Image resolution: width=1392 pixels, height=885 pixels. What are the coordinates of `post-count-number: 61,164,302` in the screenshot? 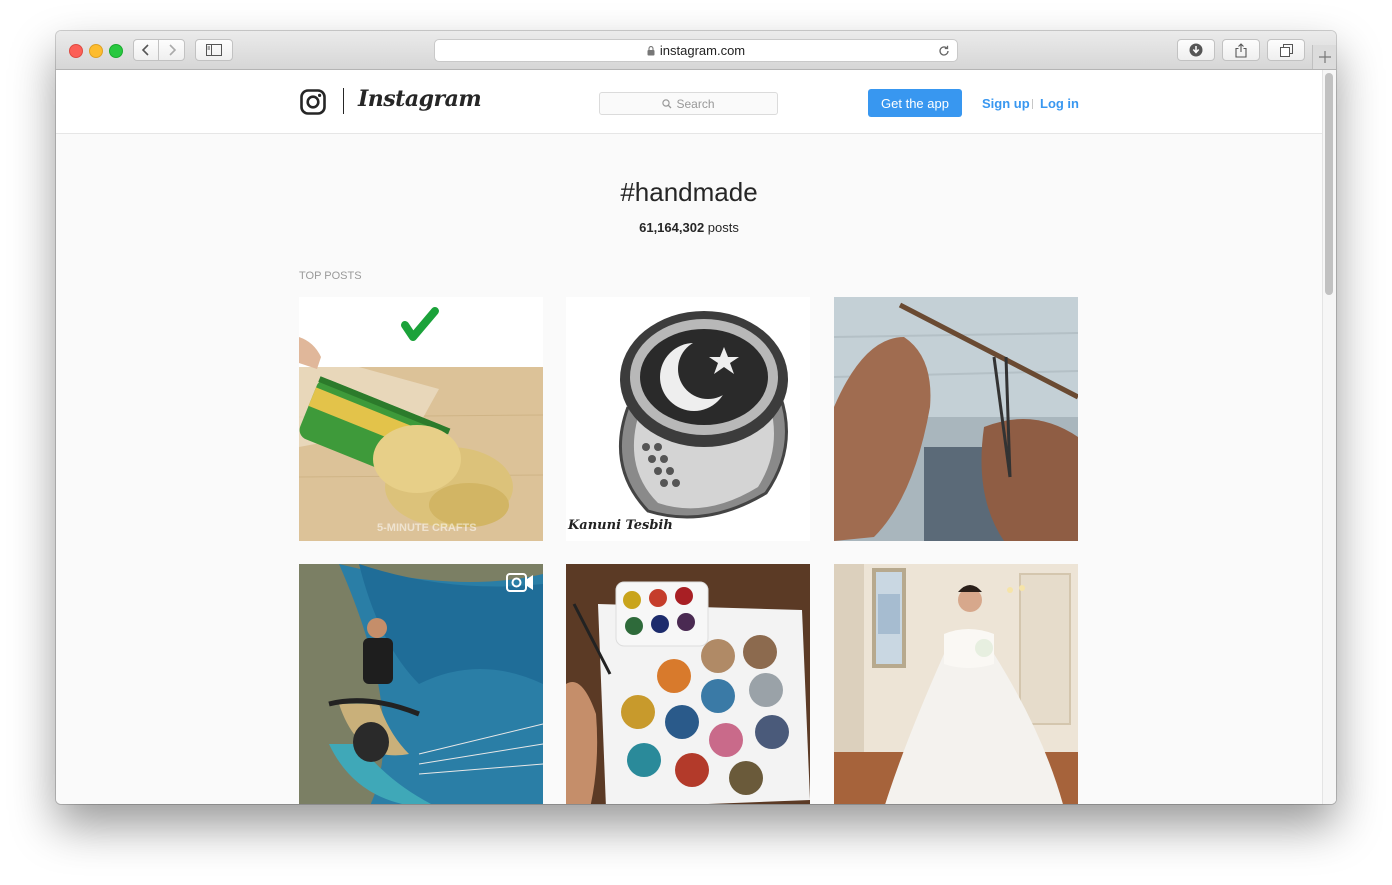 It's located at (672, 227).